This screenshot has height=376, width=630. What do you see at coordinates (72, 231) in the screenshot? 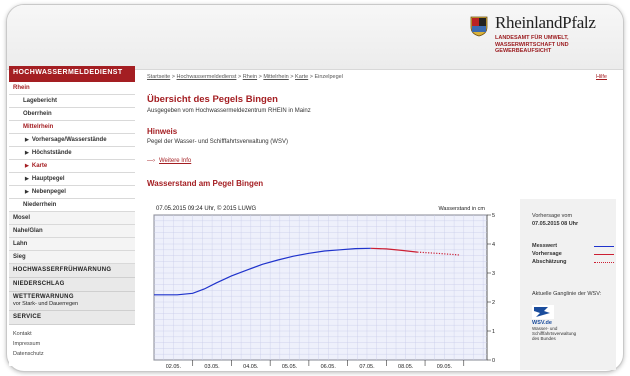
I see `sidebar-item-nahe-glan: Nahe/Glan` at bounding box center [72, 231].